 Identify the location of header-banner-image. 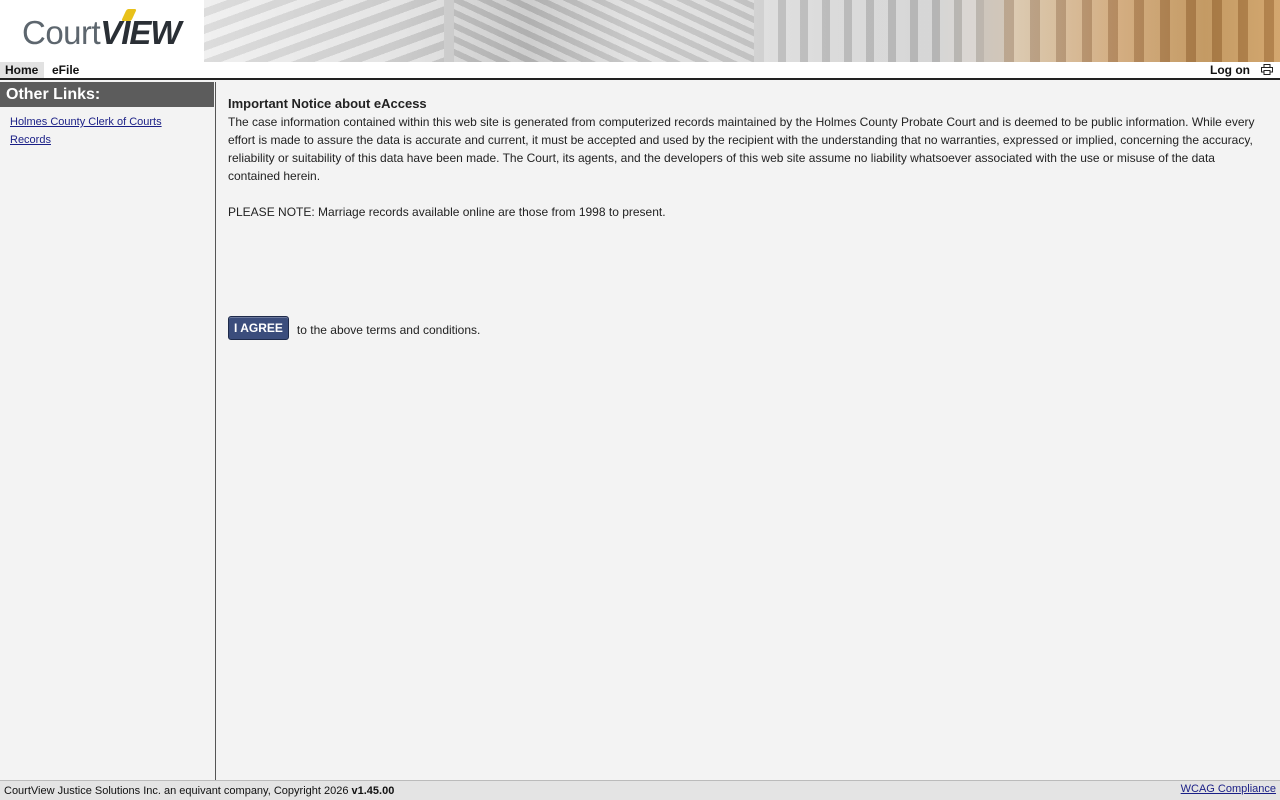
(742, 31).